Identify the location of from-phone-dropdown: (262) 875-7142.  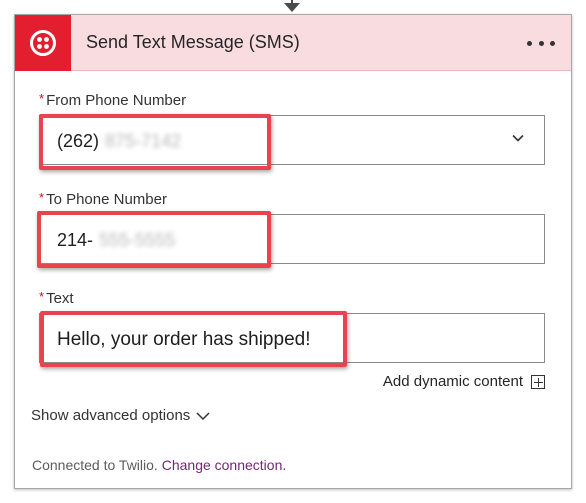
(292, 140).